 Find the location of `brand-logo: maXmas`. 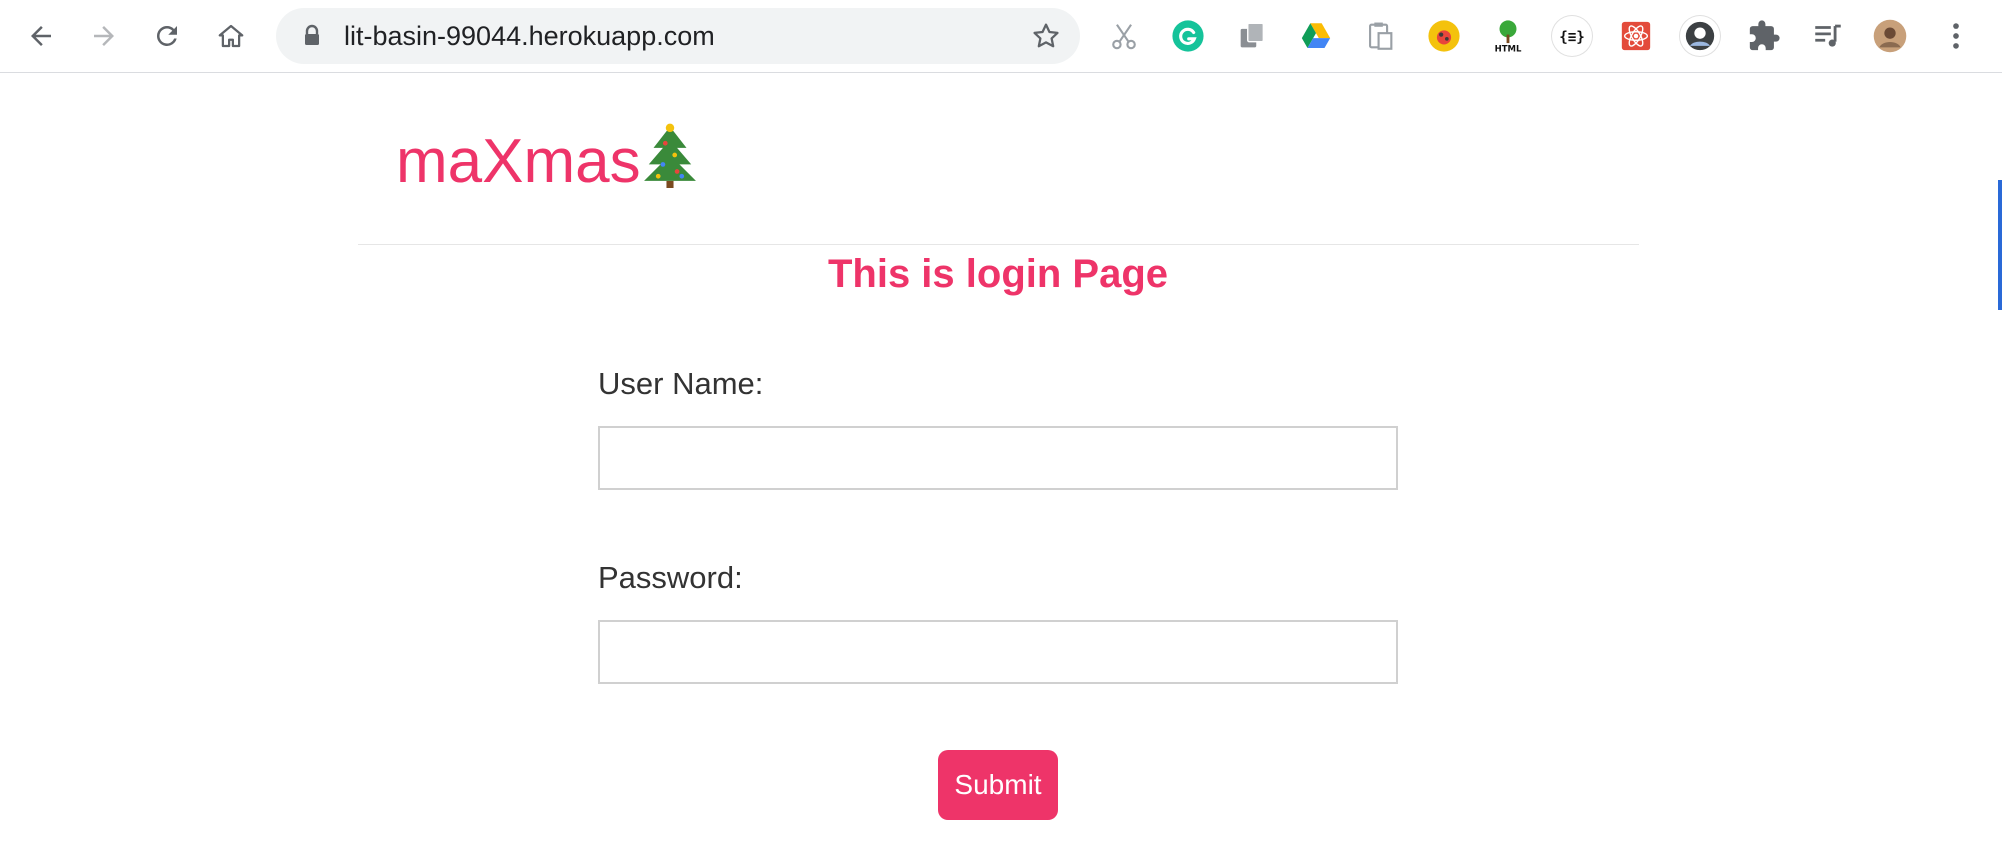

brand-logo: maXmas is located at coordinates (547, 161).